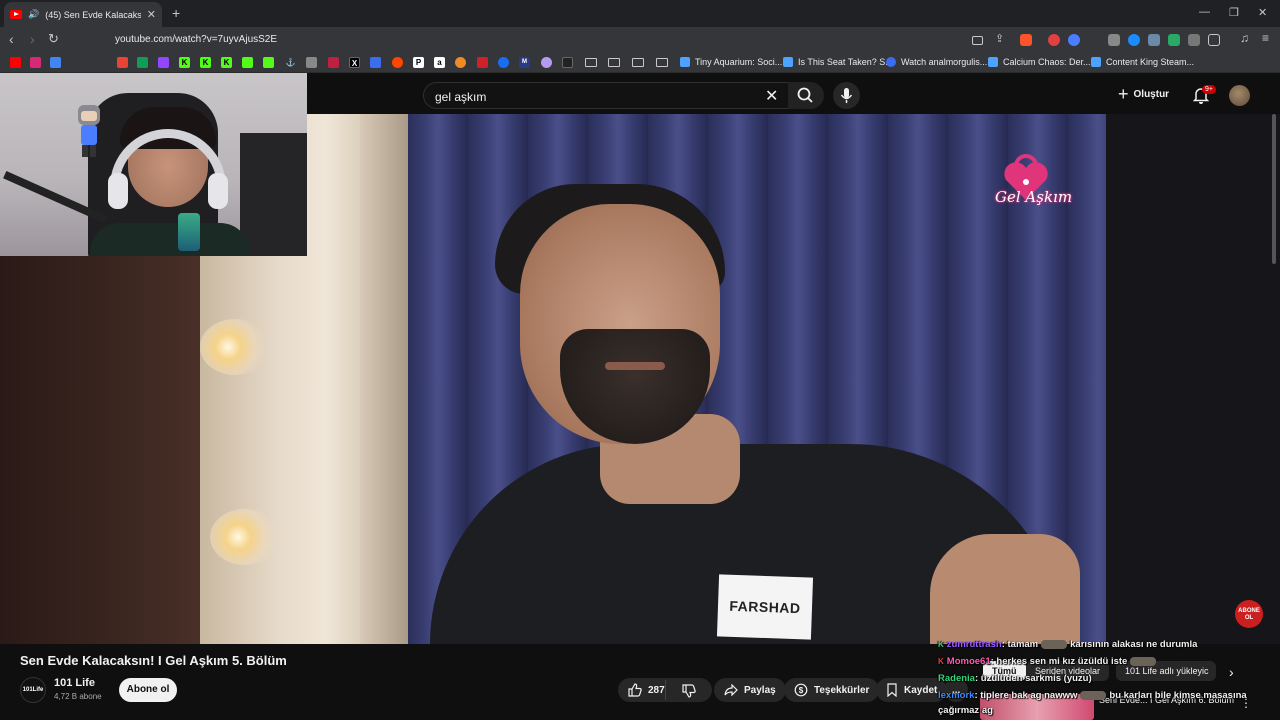 This screenshot has width=1280, height=720. What do you see at coordinates (354, 62) in the screenshot?
I see `x-bookmark-icon: X` at bounding box center [354, 62].